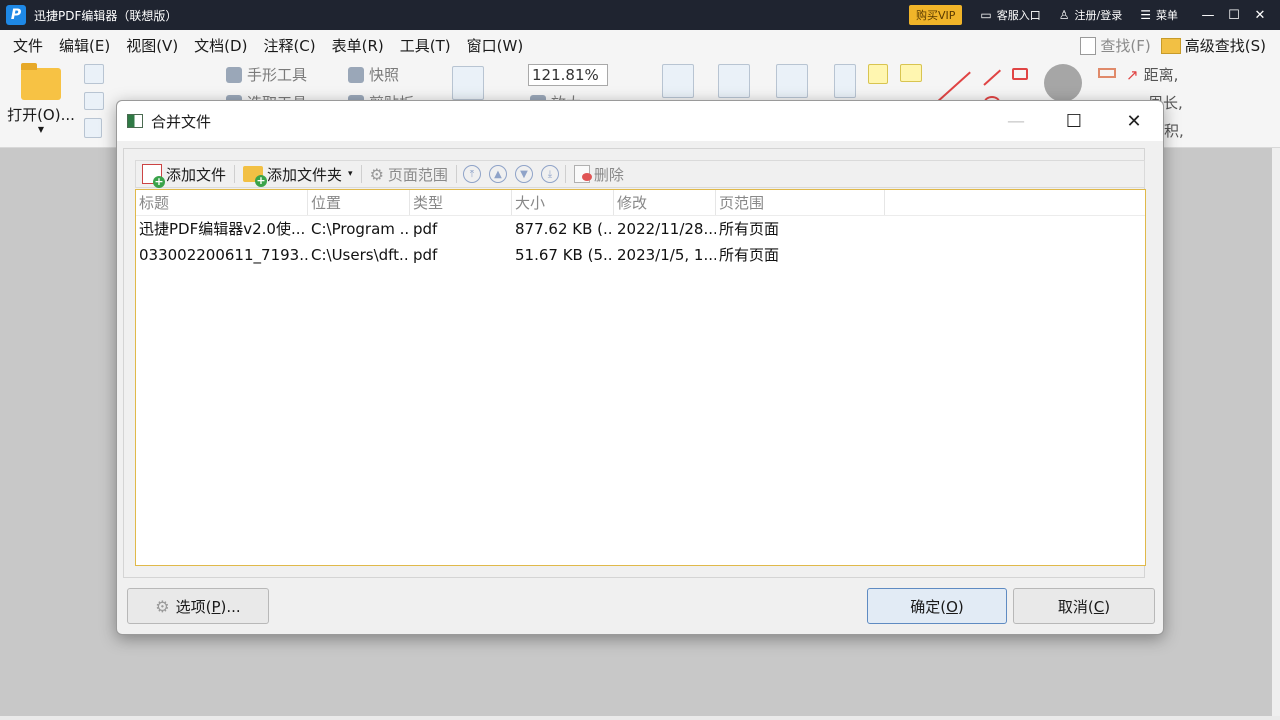  What do you see at coordinates (498, 174) in the screenshot?
I see `move-up-icon: ▲` at bounding box center [498, 174].